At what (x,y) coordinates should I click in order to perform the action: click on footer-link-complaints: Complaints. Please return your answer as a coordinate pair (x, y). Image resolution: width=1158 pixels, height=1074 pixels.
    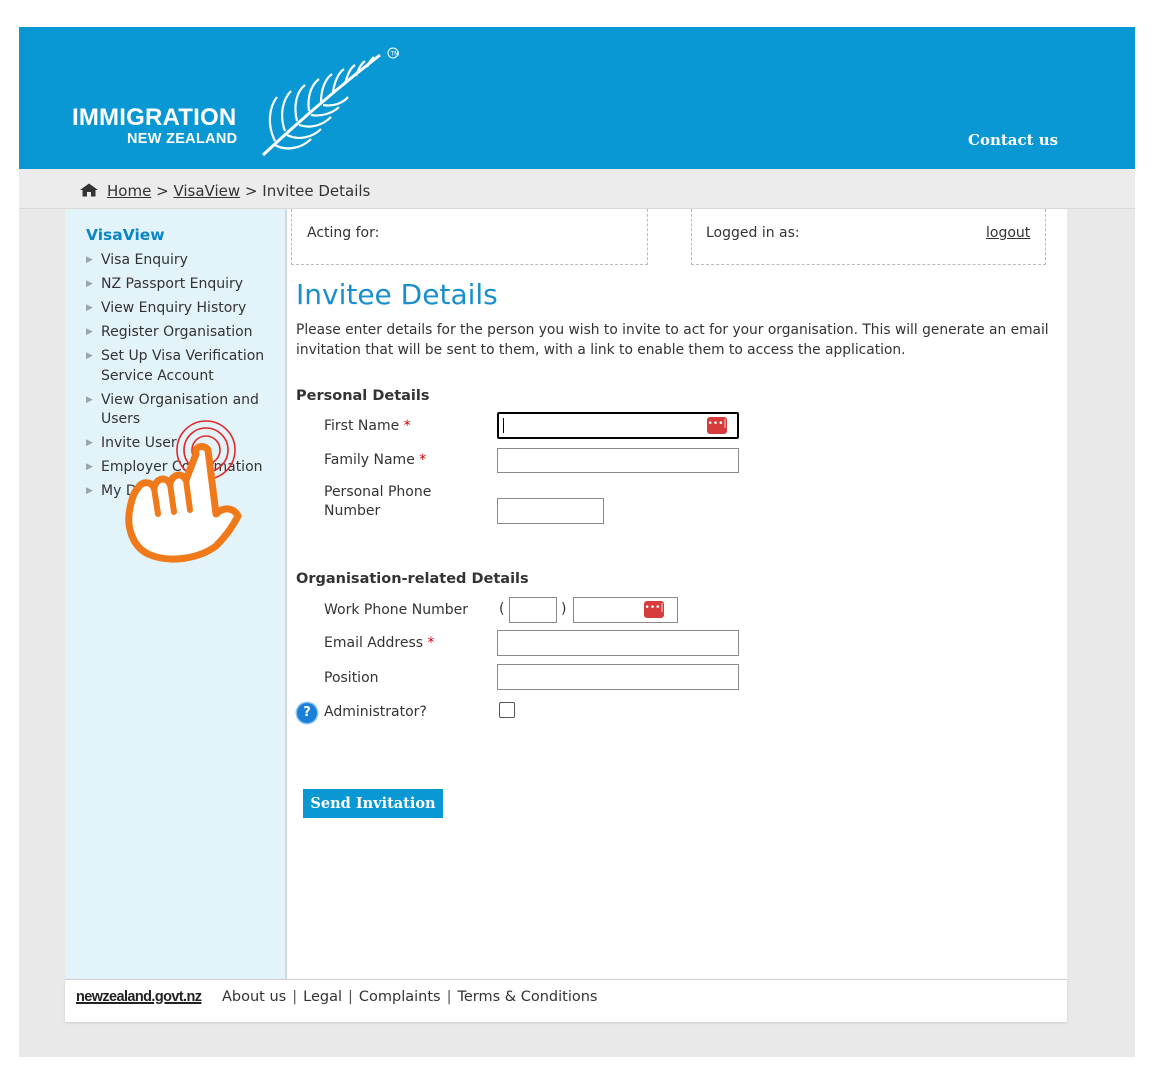
    Looking at the image, I should click on (400, 997).